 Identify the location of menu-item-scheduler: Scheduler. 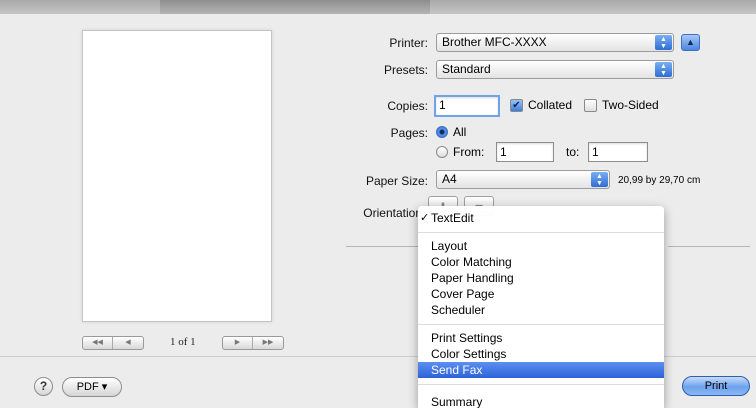
(541, 310).